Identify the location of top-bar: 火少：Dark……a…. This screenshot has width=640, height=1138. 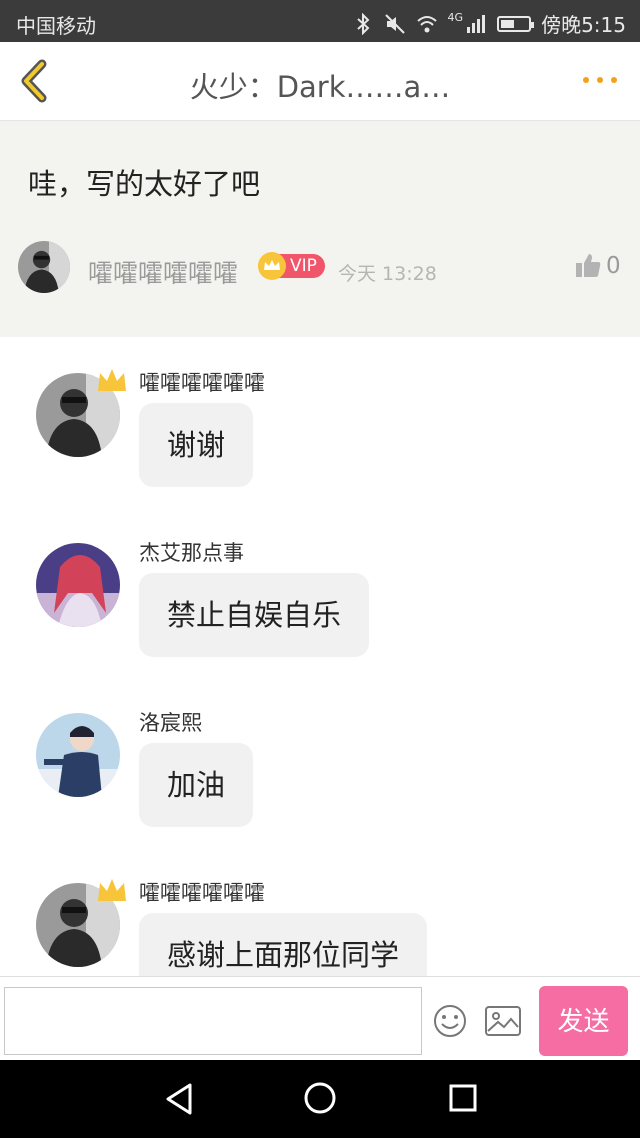
(320, 81).